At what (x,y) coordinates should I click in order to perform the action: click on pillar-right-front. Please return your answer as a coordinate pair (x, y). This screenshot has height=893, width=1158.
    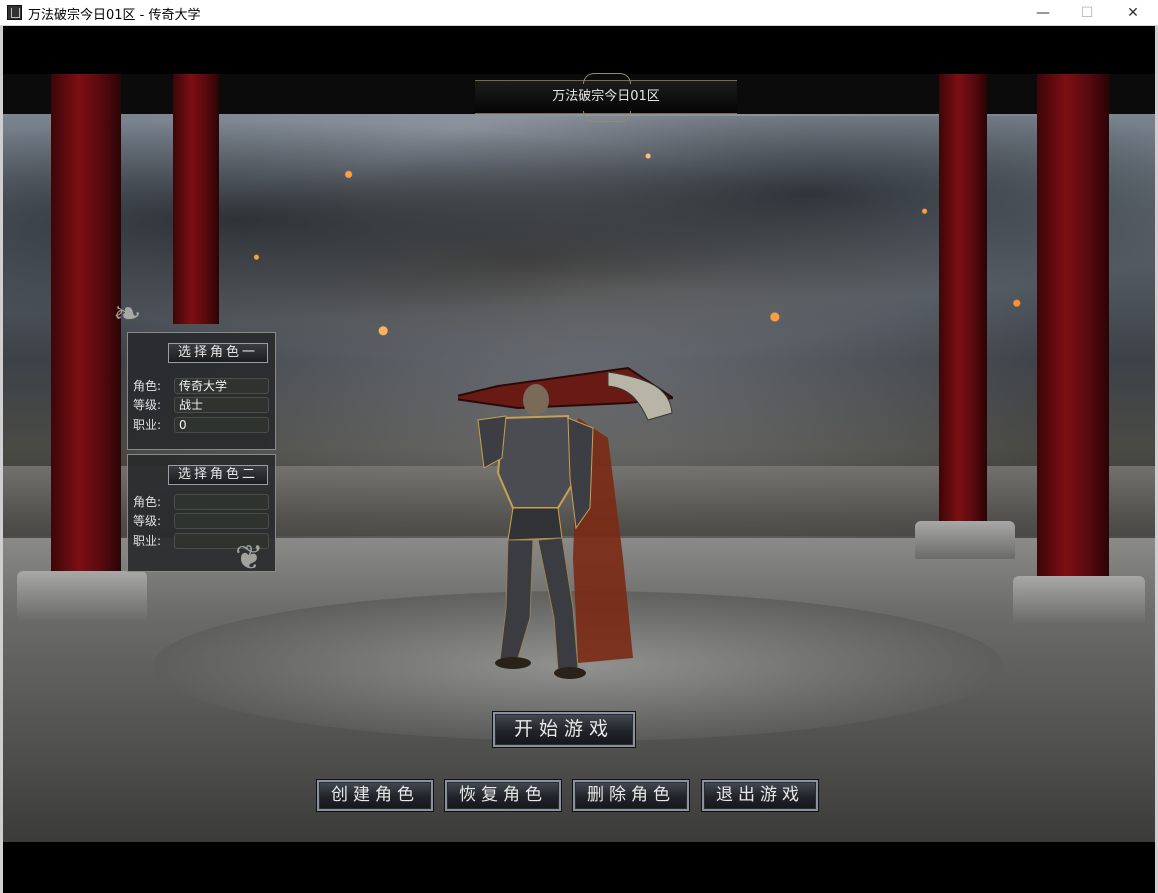
    Looking at the image, I should click on (1073, 326).